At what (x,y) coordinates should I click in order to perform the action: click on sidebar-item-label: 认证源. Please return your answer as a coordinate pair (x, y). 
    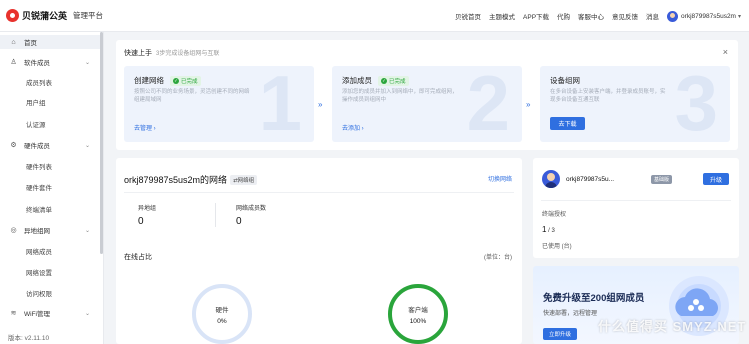
    Looking at the image, I should click on (36, 125).